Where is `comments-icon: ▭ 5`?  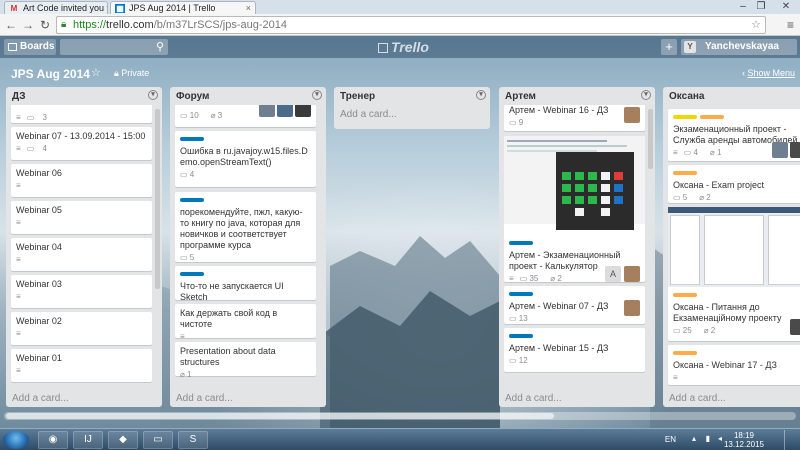 comments-icon: ▭ 5 is located at coordinates (187, 257).